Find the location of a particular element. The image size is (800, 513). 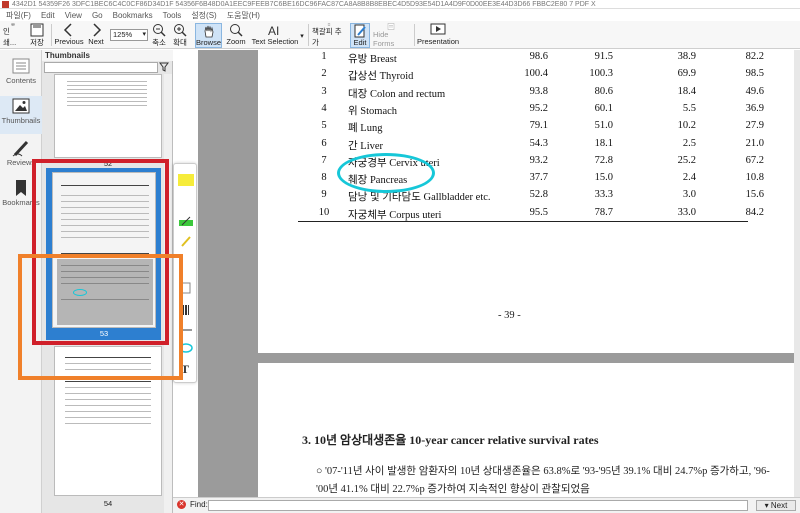

survival-value: 33.3 is located at coordinates (603, 195).